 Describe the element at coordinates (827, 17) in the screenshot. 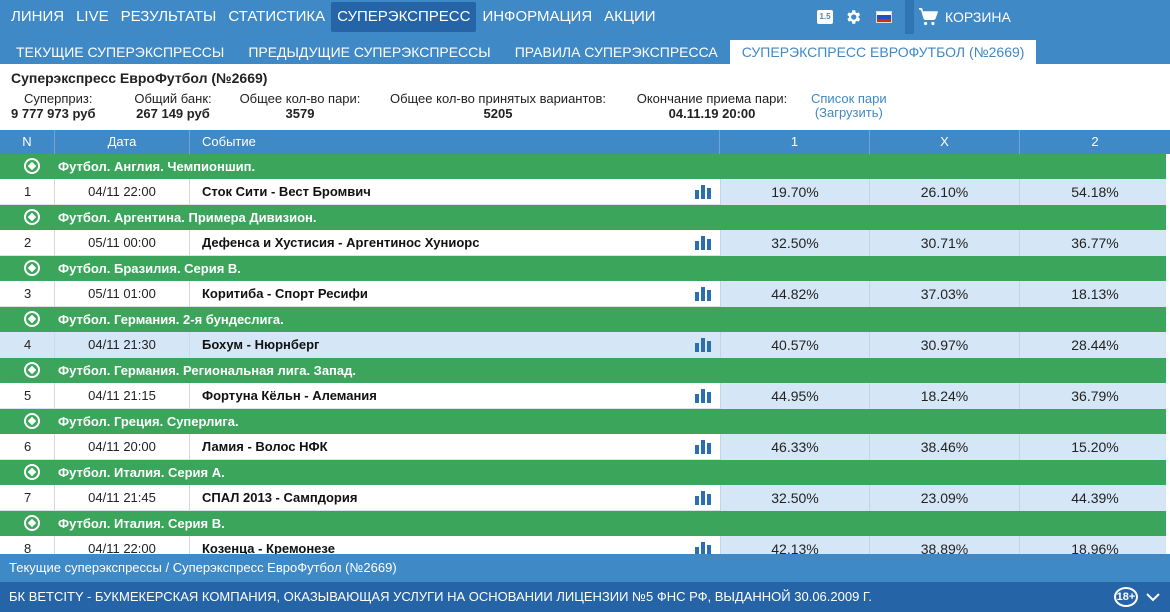

I see `odds-format-button: 1.5` at that location.